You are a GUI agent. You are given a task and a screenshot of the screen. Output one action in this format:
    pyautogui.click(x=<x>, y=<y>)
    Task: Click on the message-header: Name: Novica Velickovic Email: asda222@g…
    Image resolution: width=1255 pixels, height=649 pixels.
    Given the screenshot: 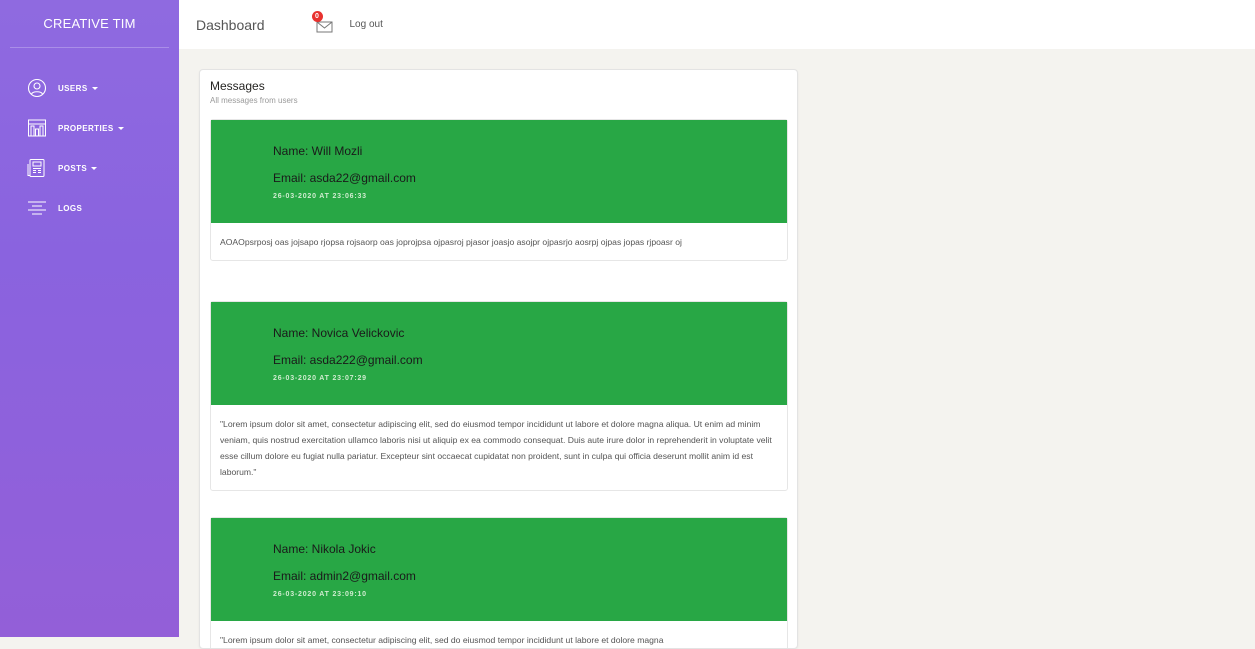 What is the action you would take?
    pyautogui.click(x=499, y=353)
    